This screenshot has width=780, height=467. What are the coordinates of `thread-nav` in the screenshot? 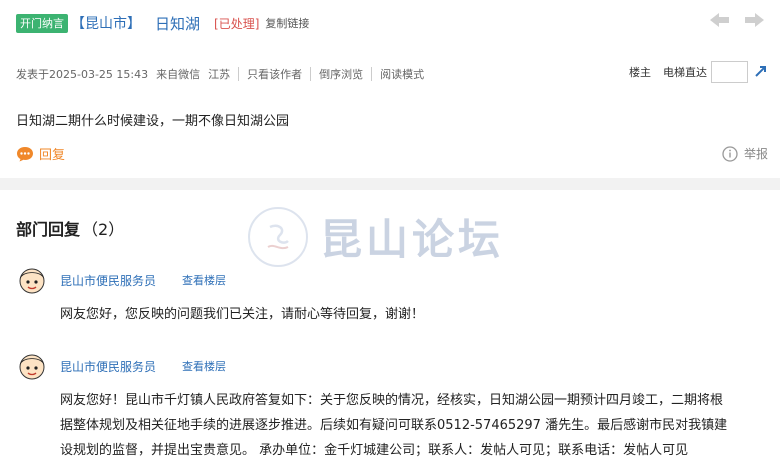 It's located at (737, 20).